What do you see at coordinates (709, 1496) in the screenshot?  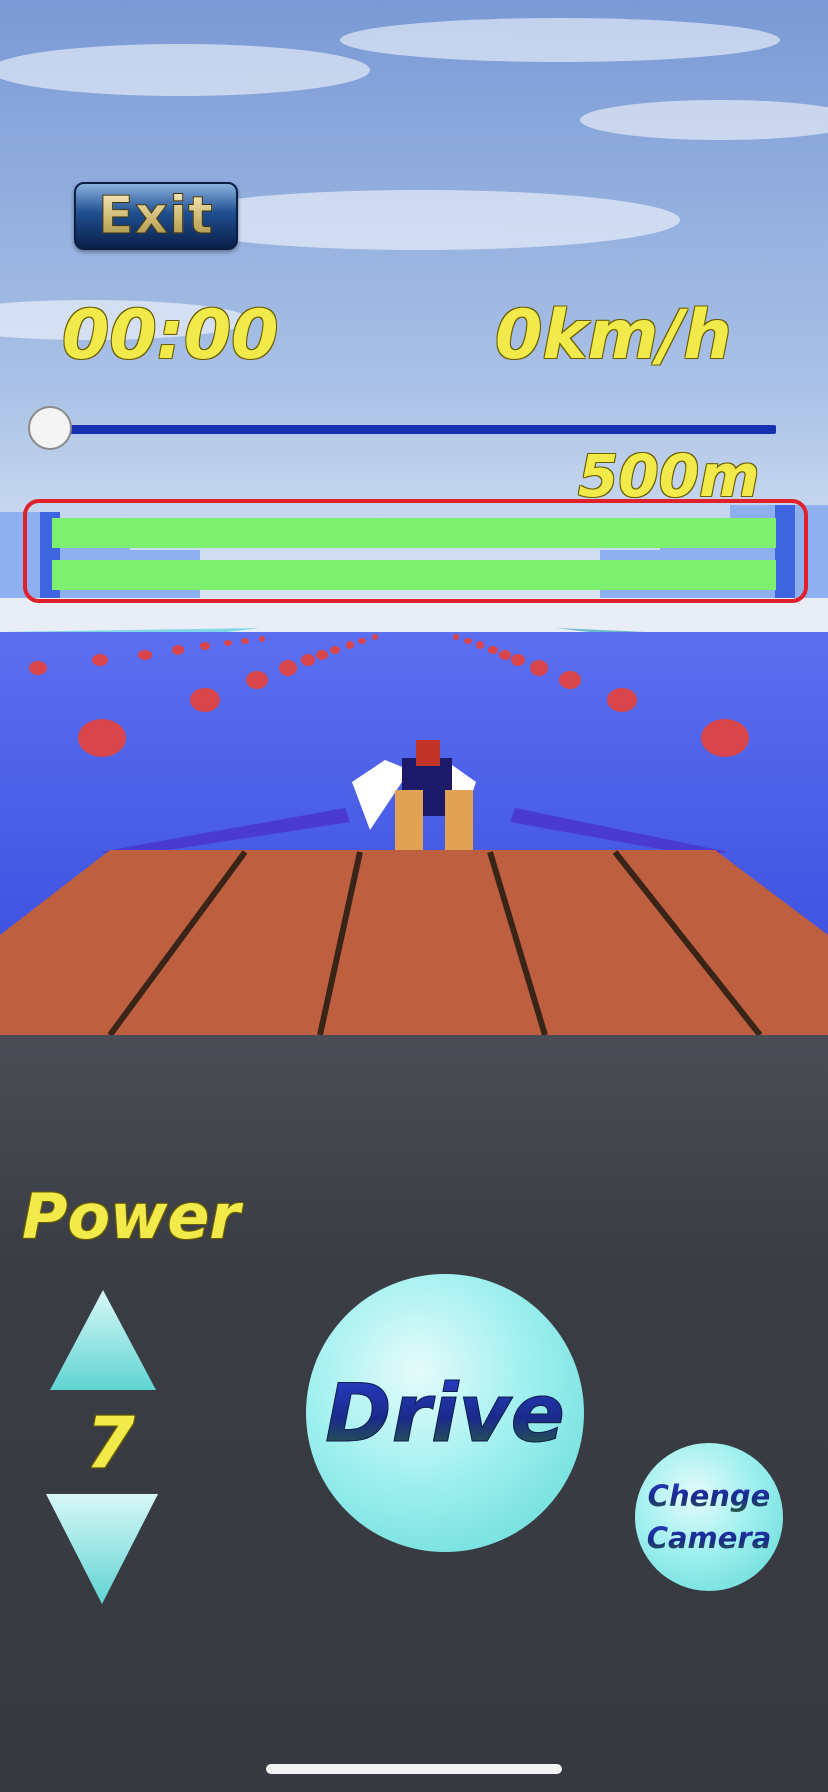 I see `camera-label-line1: Chenge` at bounding box center [709, 1496].